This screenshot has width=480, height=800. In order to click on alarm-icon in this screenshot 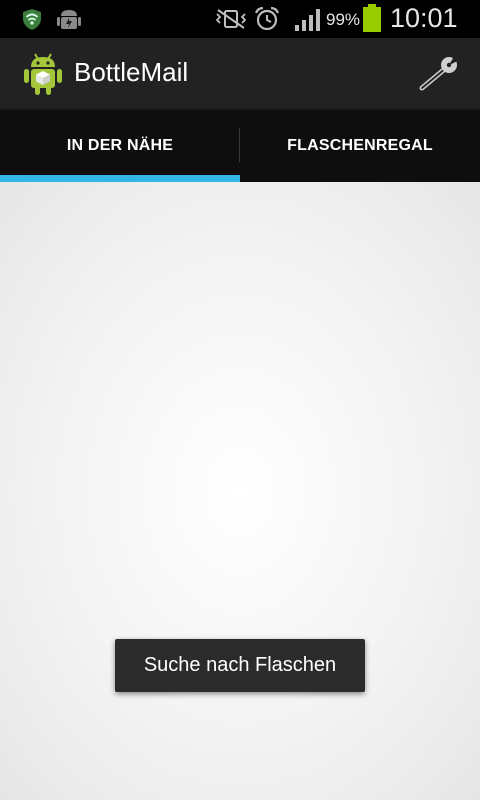, I will do `click(267, 21)`.